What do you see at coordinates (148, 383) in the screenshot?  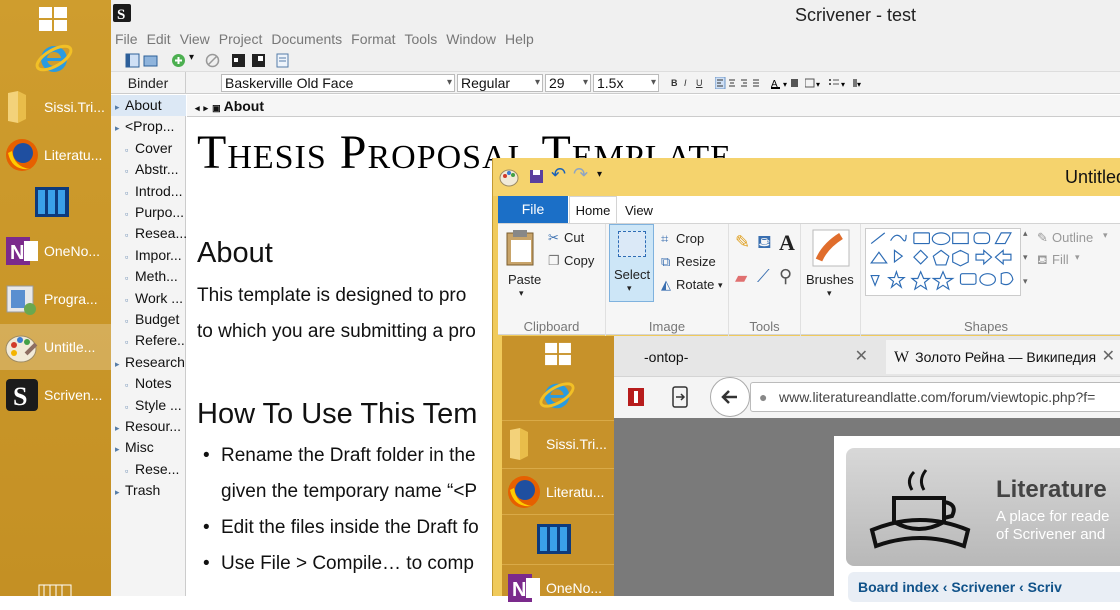 I see `binder-item: ▫ Notes` at bounding box center [148, 383].